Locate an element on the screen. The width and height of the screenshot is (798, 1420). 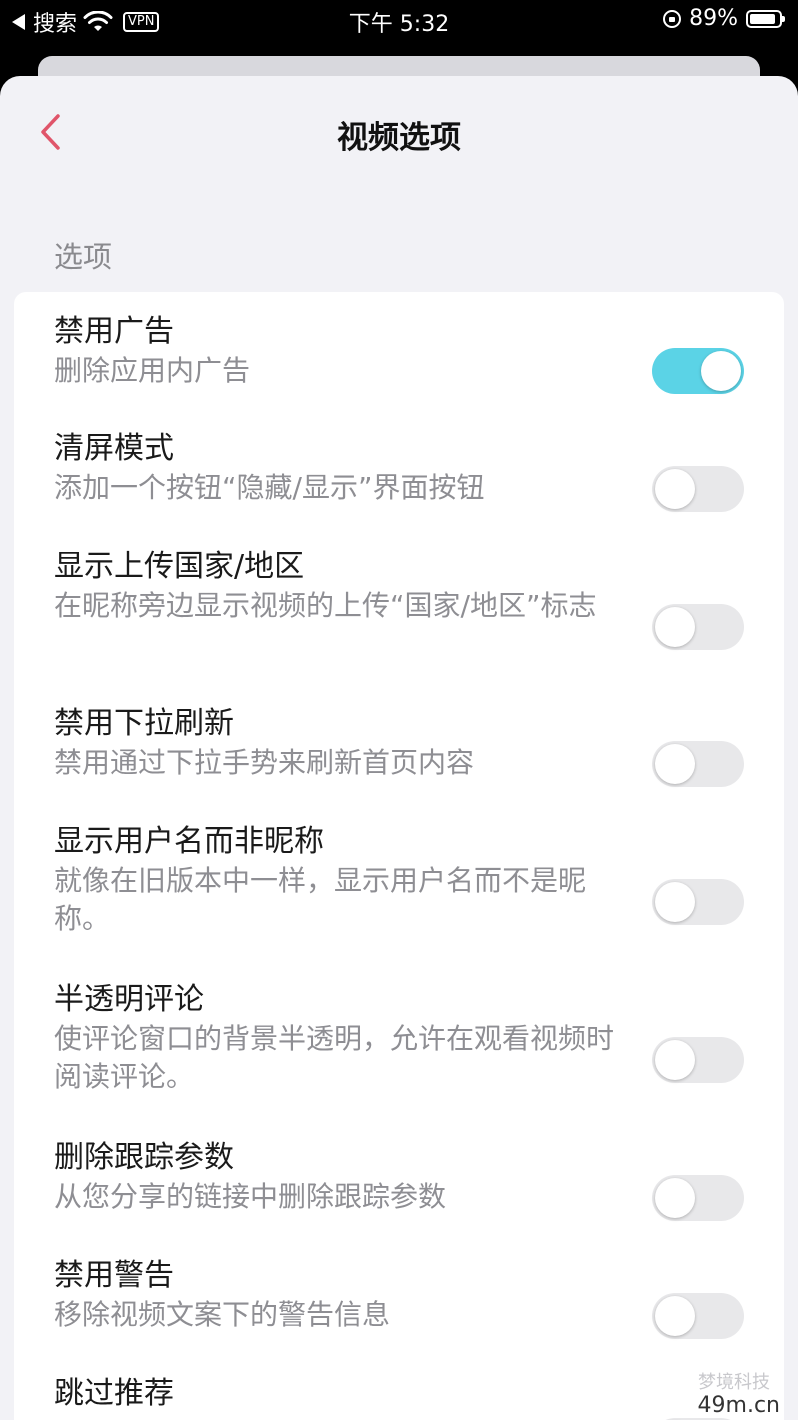
orientation-lock-icon is located at coordinates (672, 18).